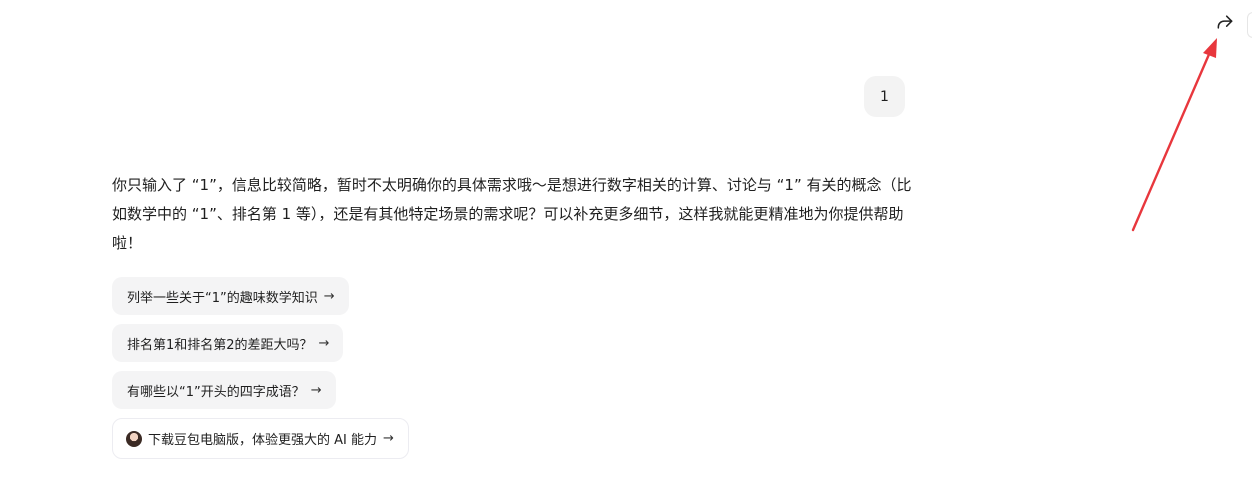  I want to click on side-panel-edge, so click(1249, 25).